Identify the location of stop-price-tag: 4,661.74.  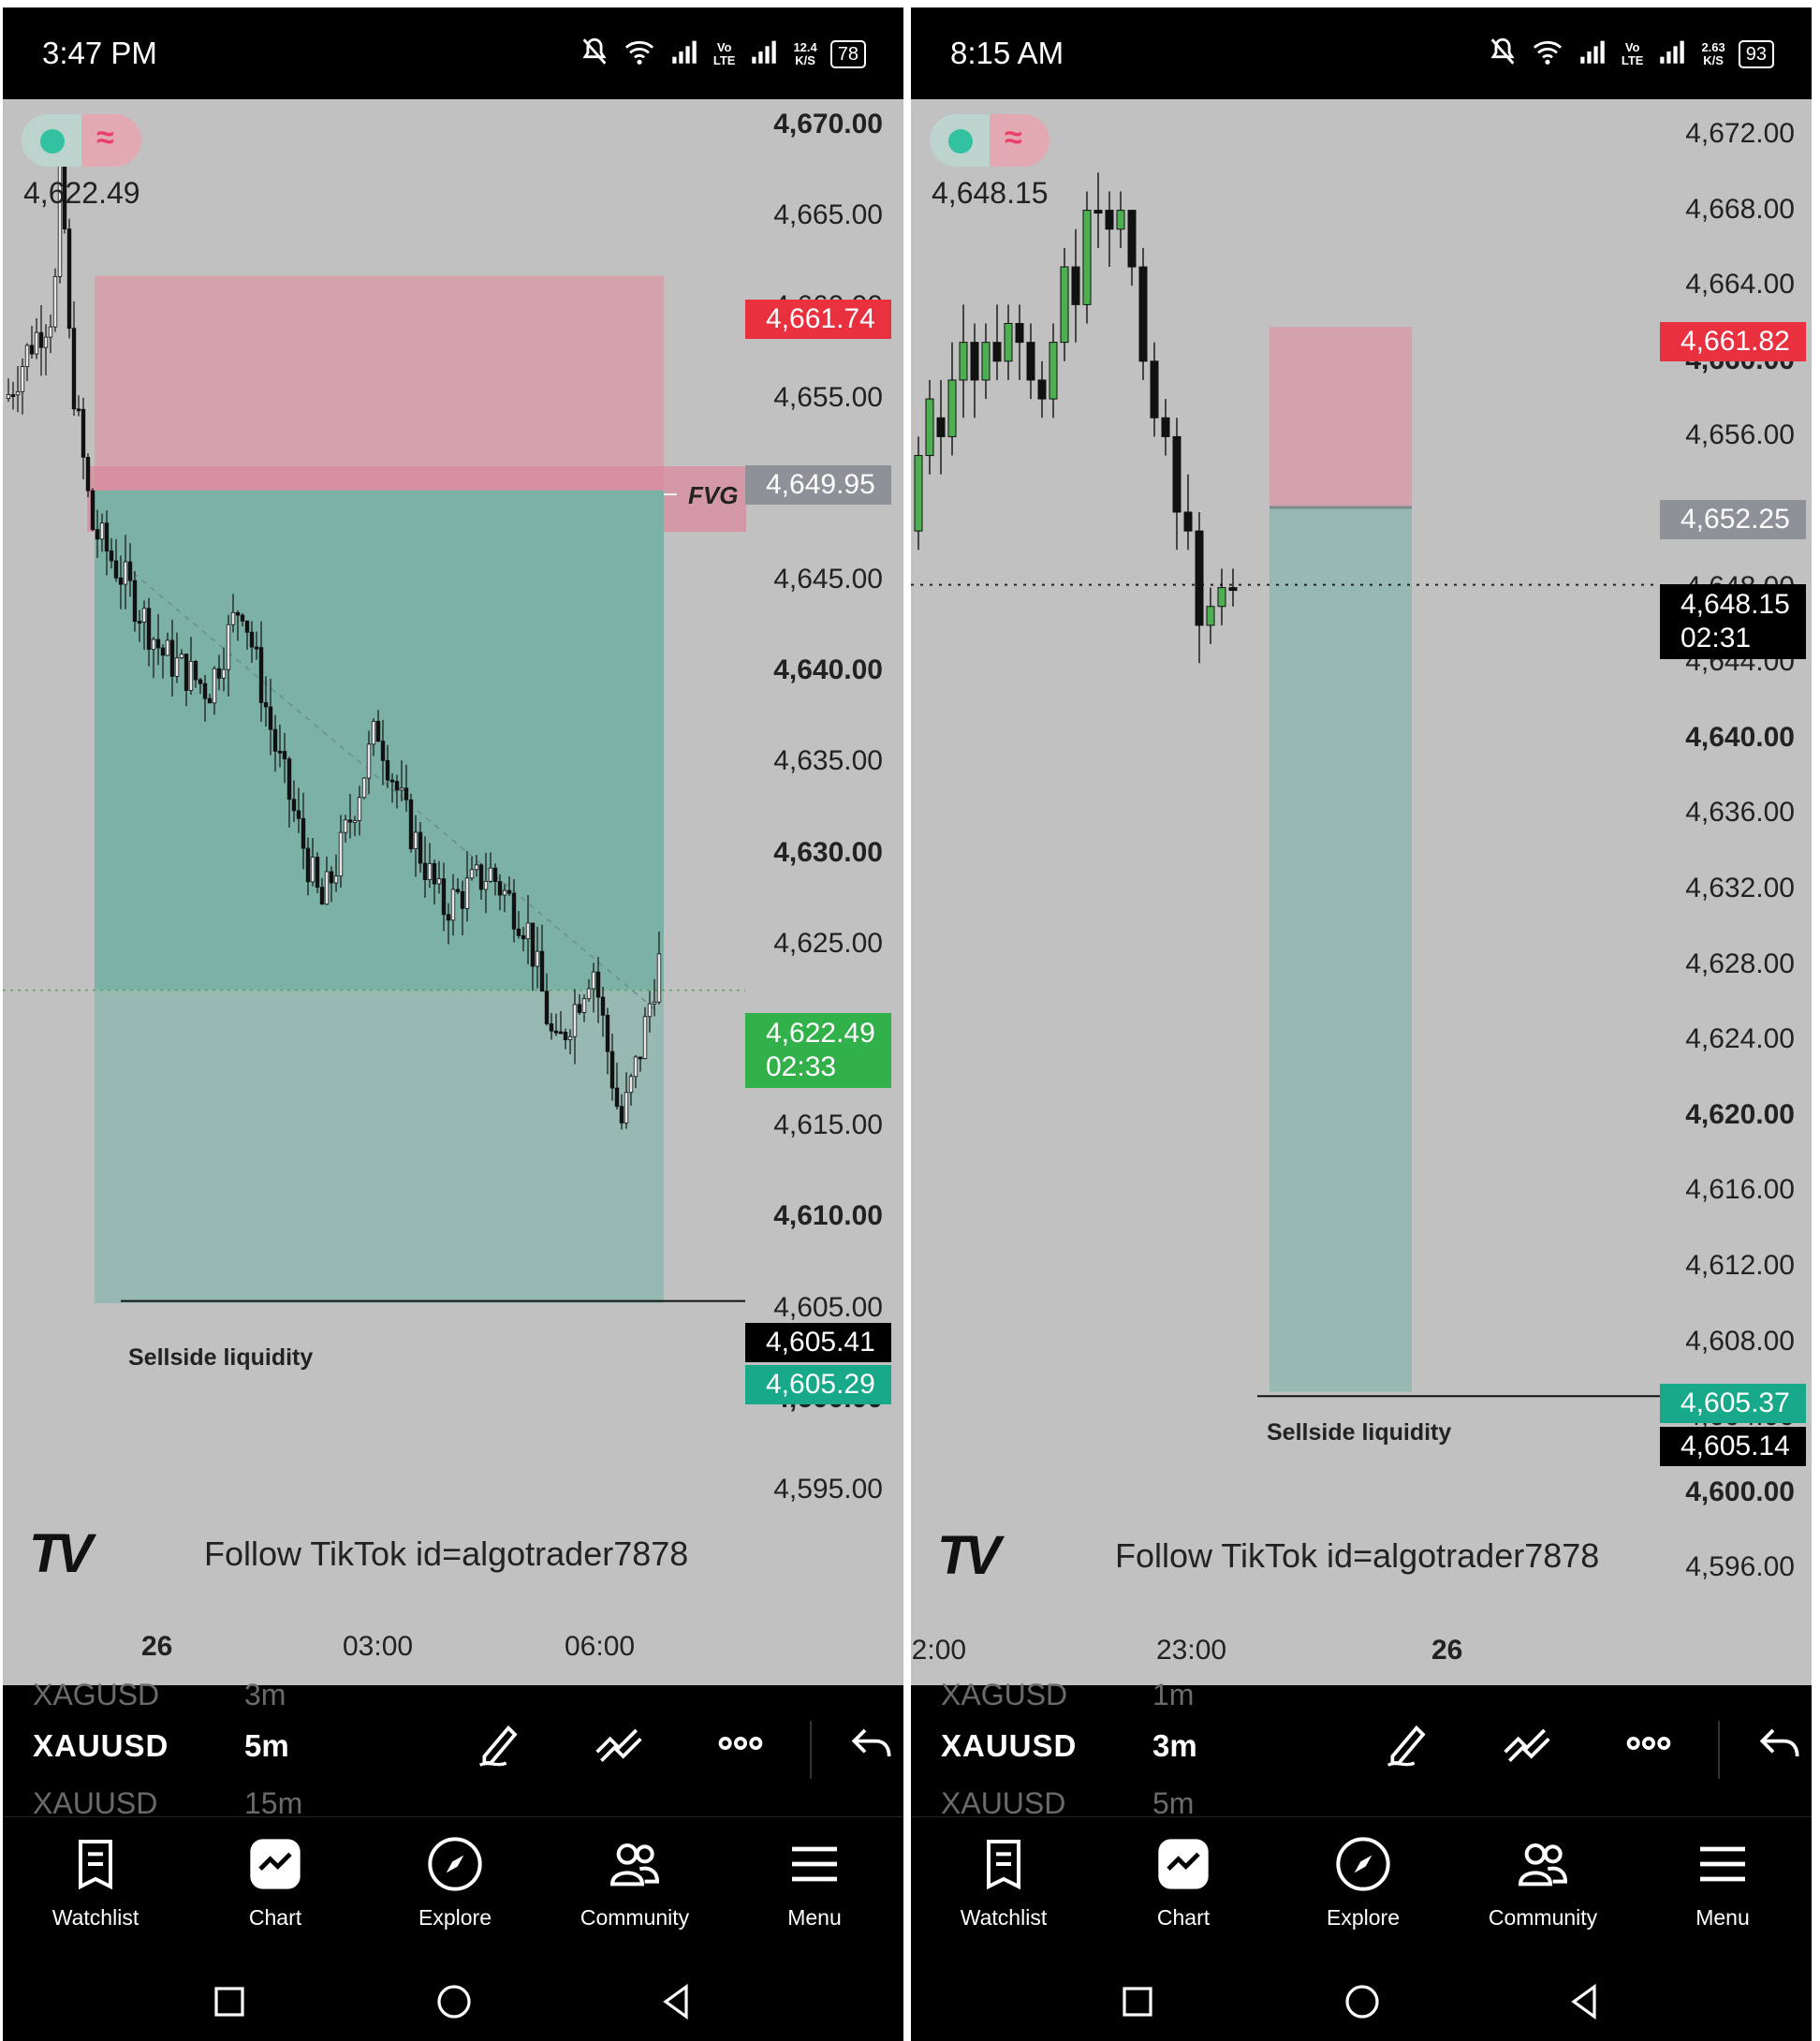
(818, 319).